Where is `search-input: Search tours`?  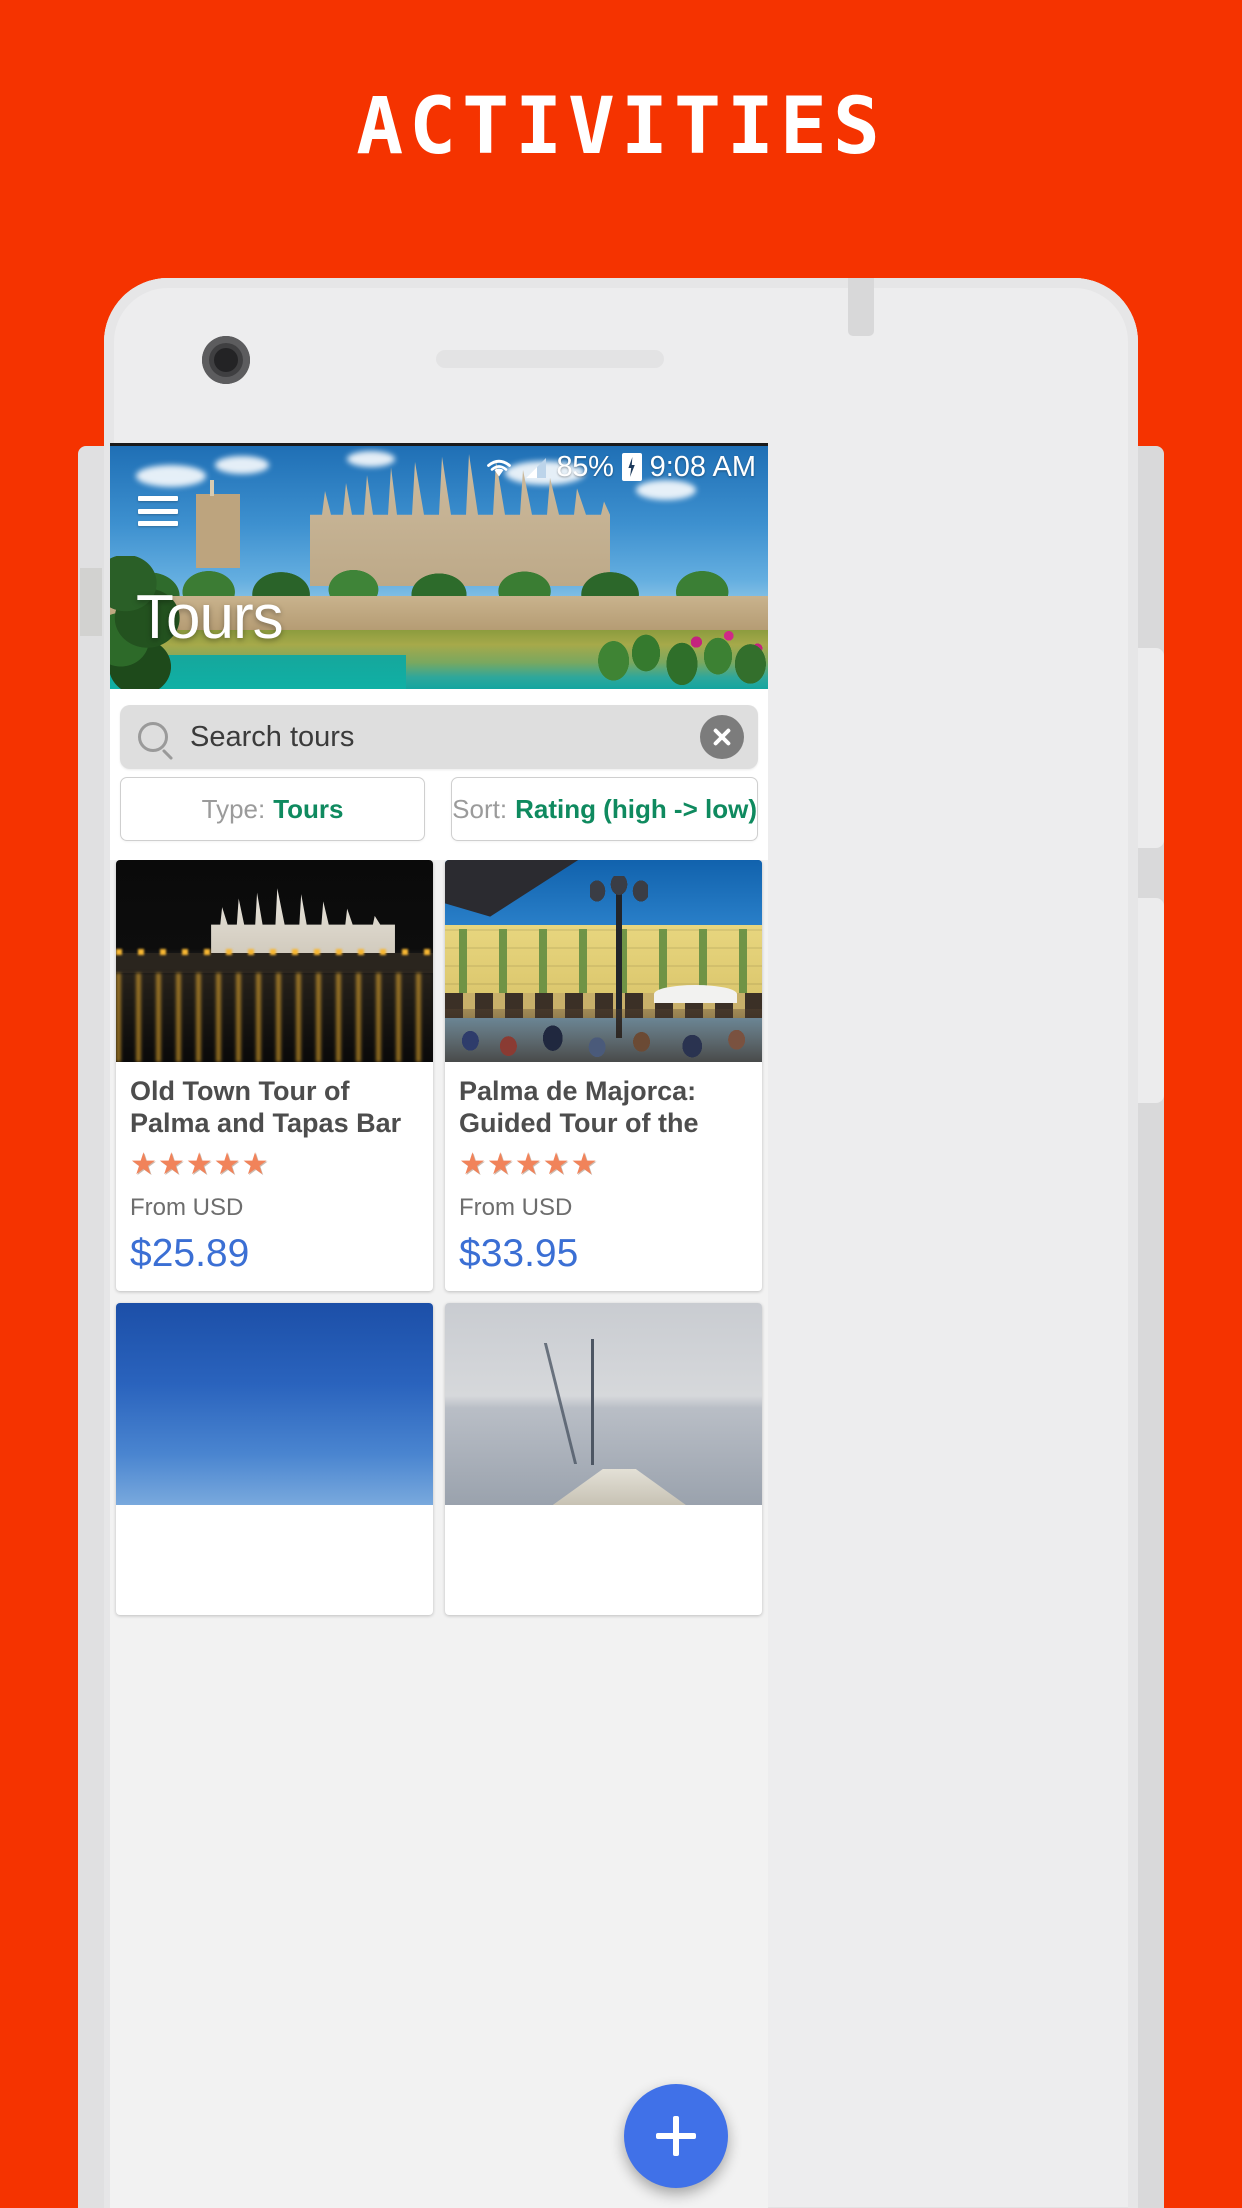 search-input: Search tours is located at coordinates (439, 737).